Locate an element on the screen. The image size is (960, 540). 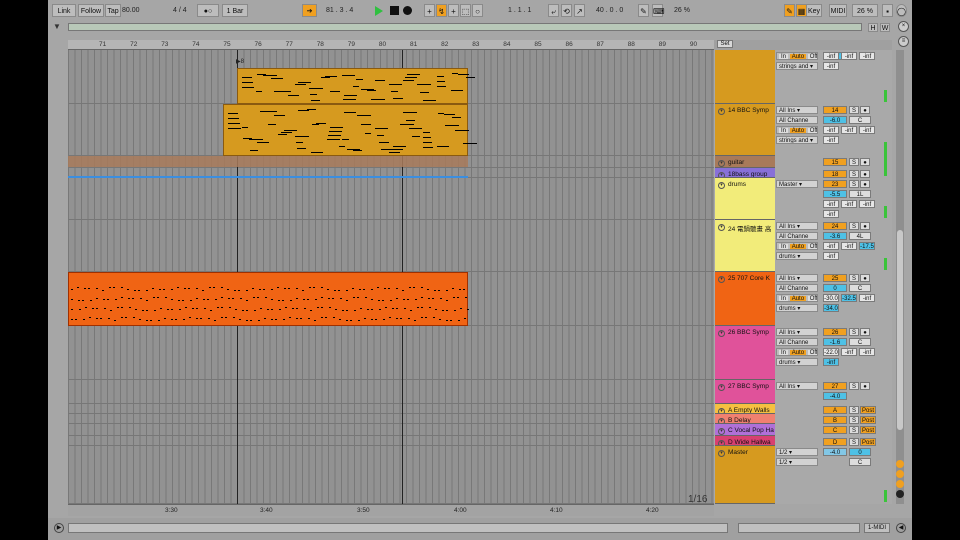
automation-arm-icon: ↯ is located at coordinates (441, 10).